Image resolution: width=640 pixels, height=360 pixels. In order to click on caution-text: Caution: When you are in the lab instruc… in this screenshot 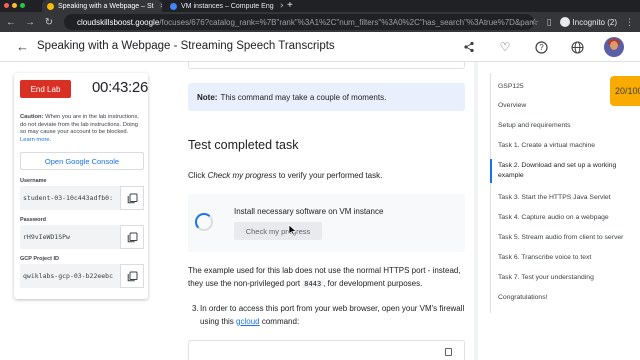, I will do `click(82, 129)`.